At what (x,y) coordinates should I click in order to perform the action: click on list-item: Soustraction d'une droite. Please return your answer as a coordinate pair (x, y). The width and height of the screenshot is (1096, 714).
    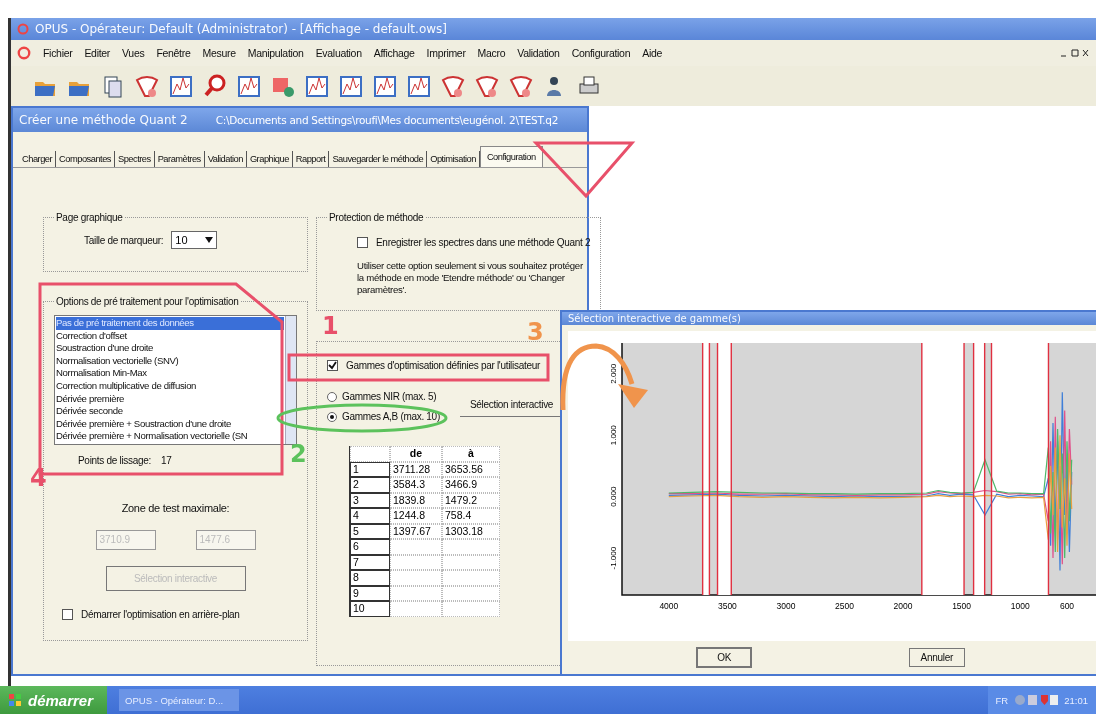
    Looking at the image, I should click on (170, 348).